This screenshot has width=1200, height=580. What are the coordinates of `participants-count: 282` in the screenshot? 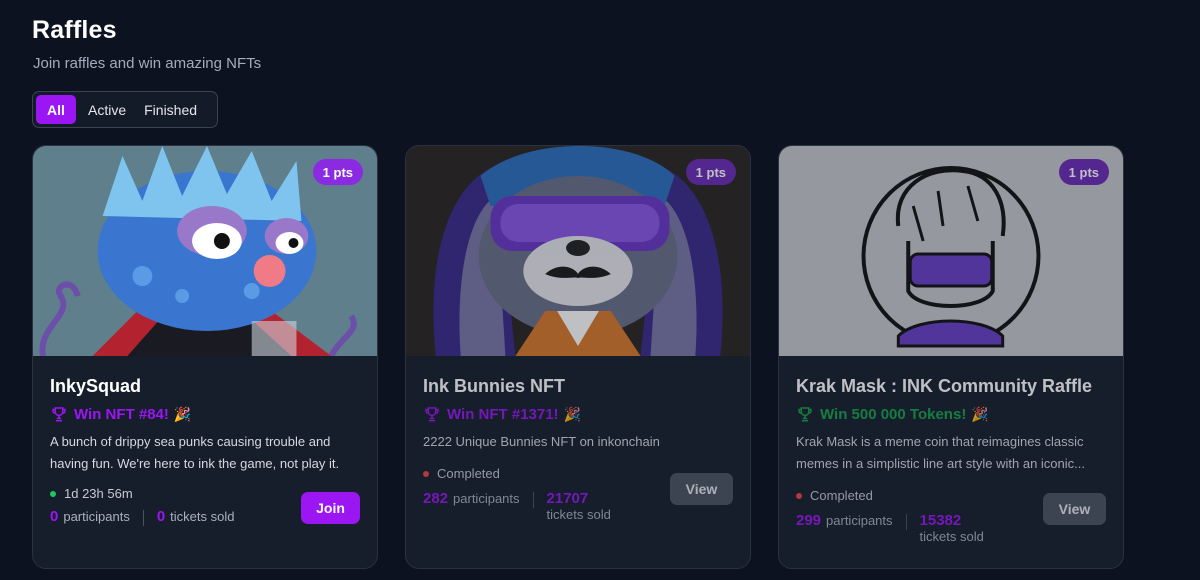 It's located at (436, 498).